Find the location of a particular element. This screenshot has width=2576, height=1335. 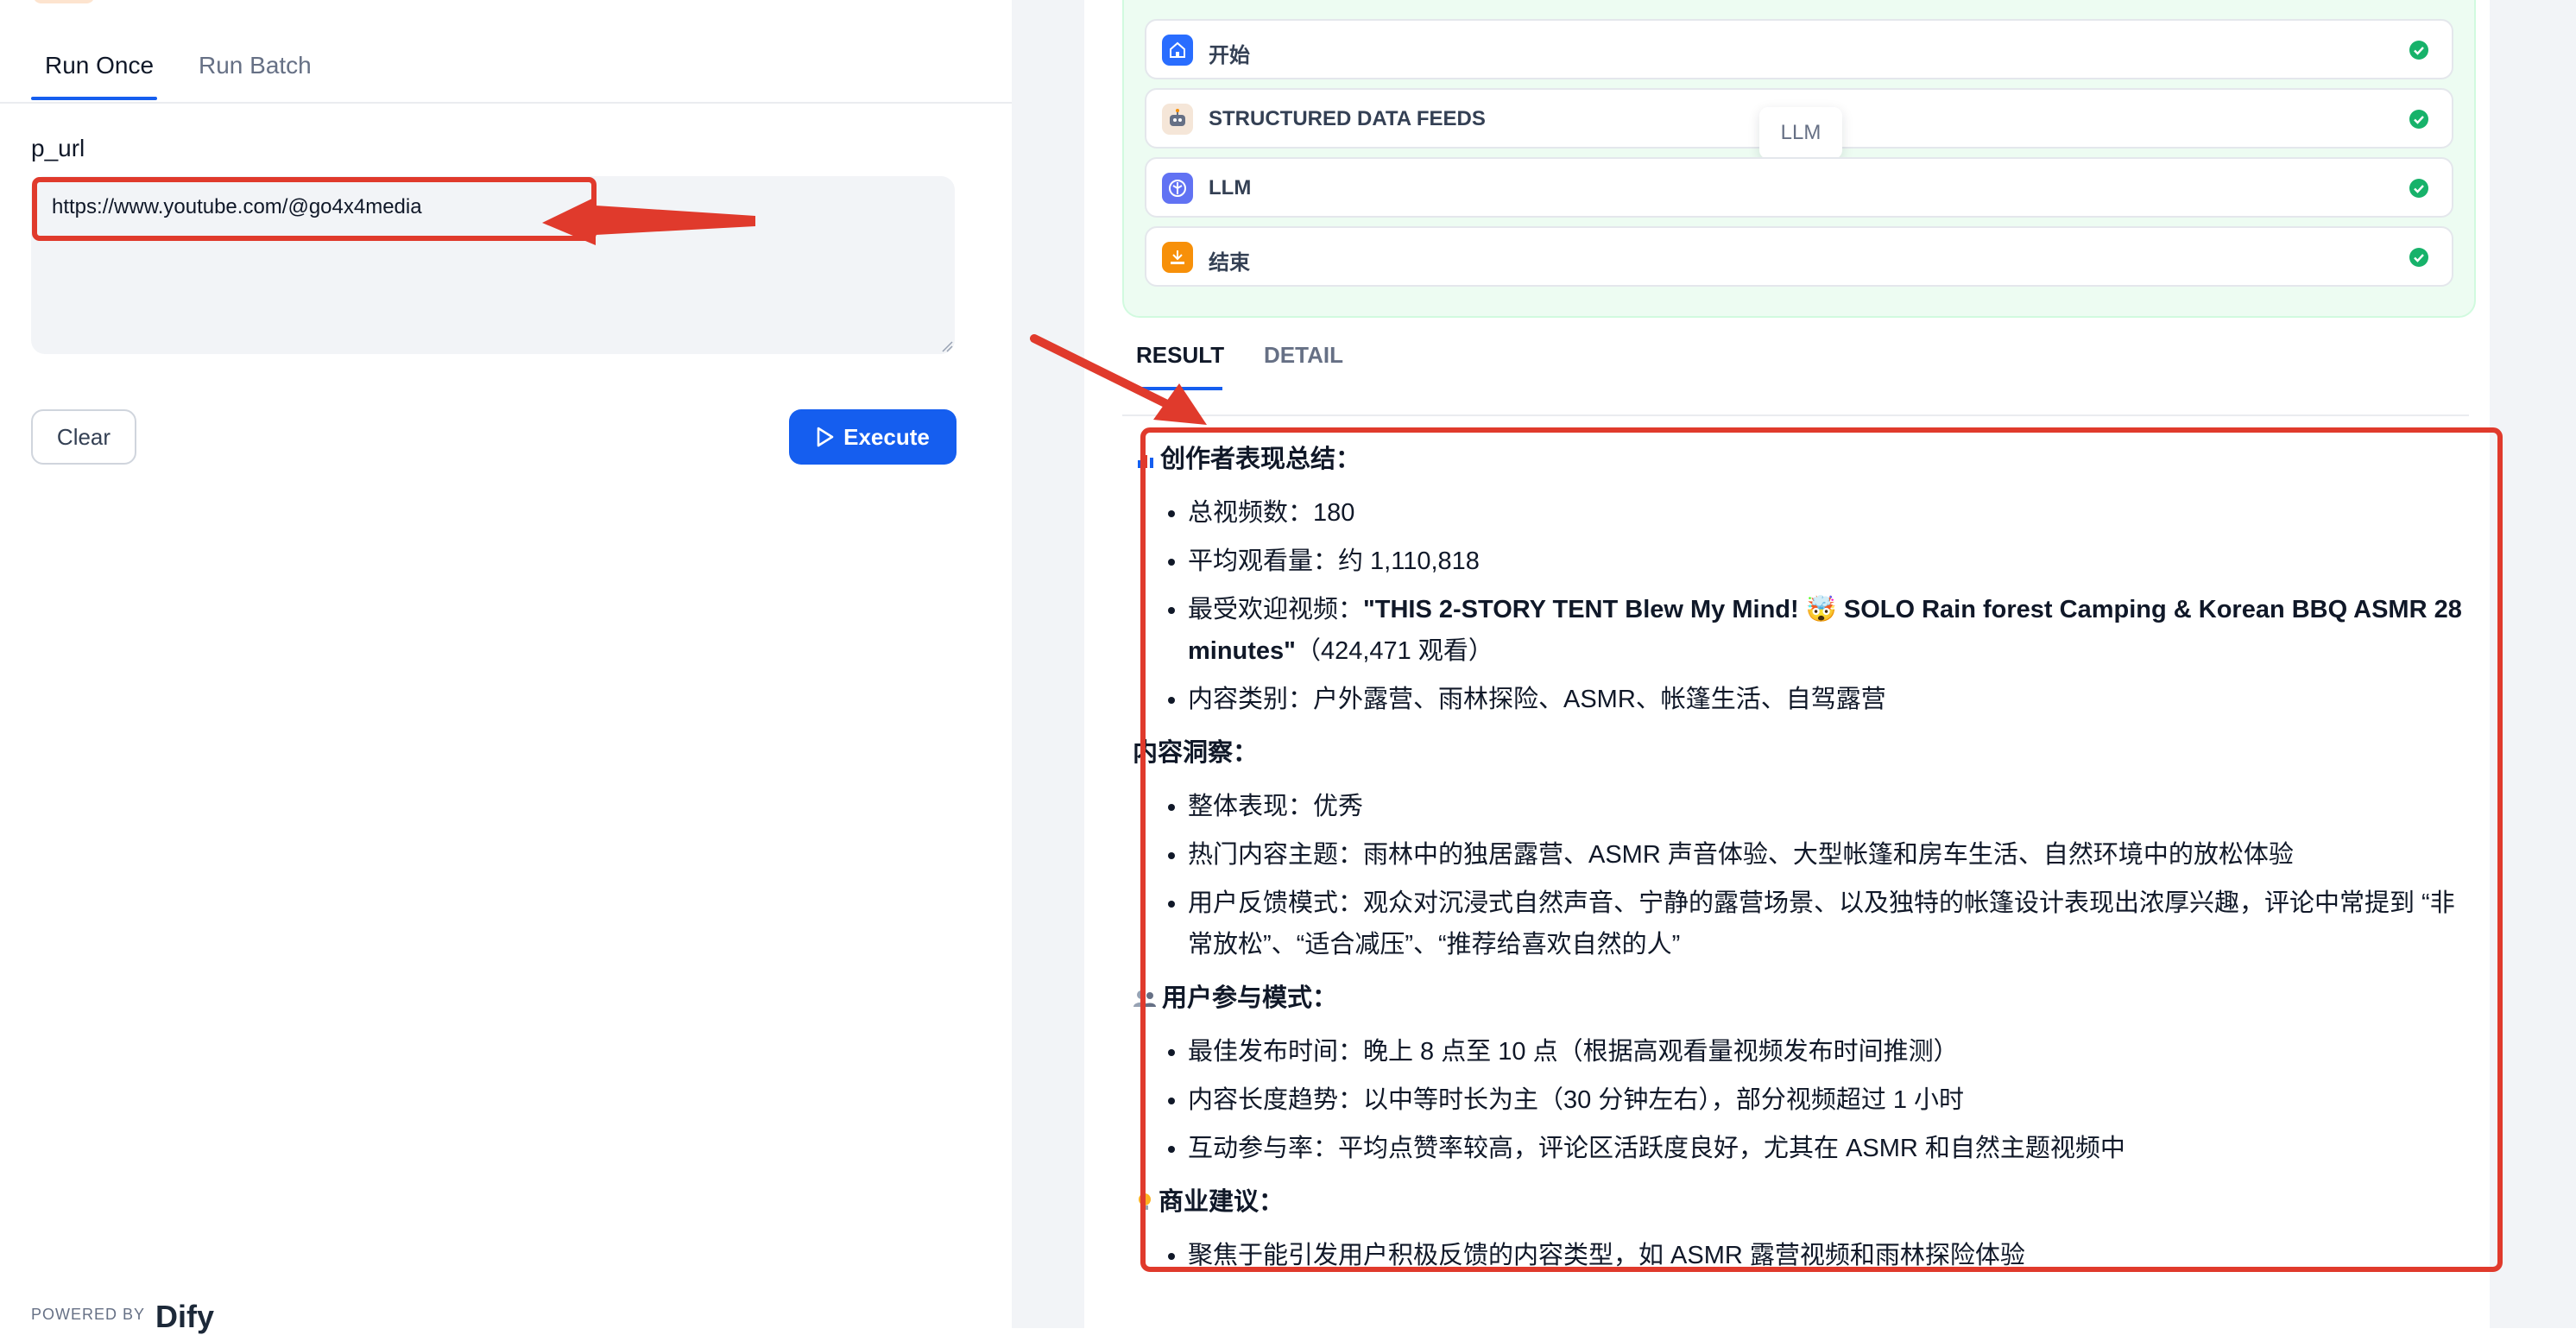

workflow-step-label: STRUCTURED DATA FEEDS is located at coordinates (1347, 118).